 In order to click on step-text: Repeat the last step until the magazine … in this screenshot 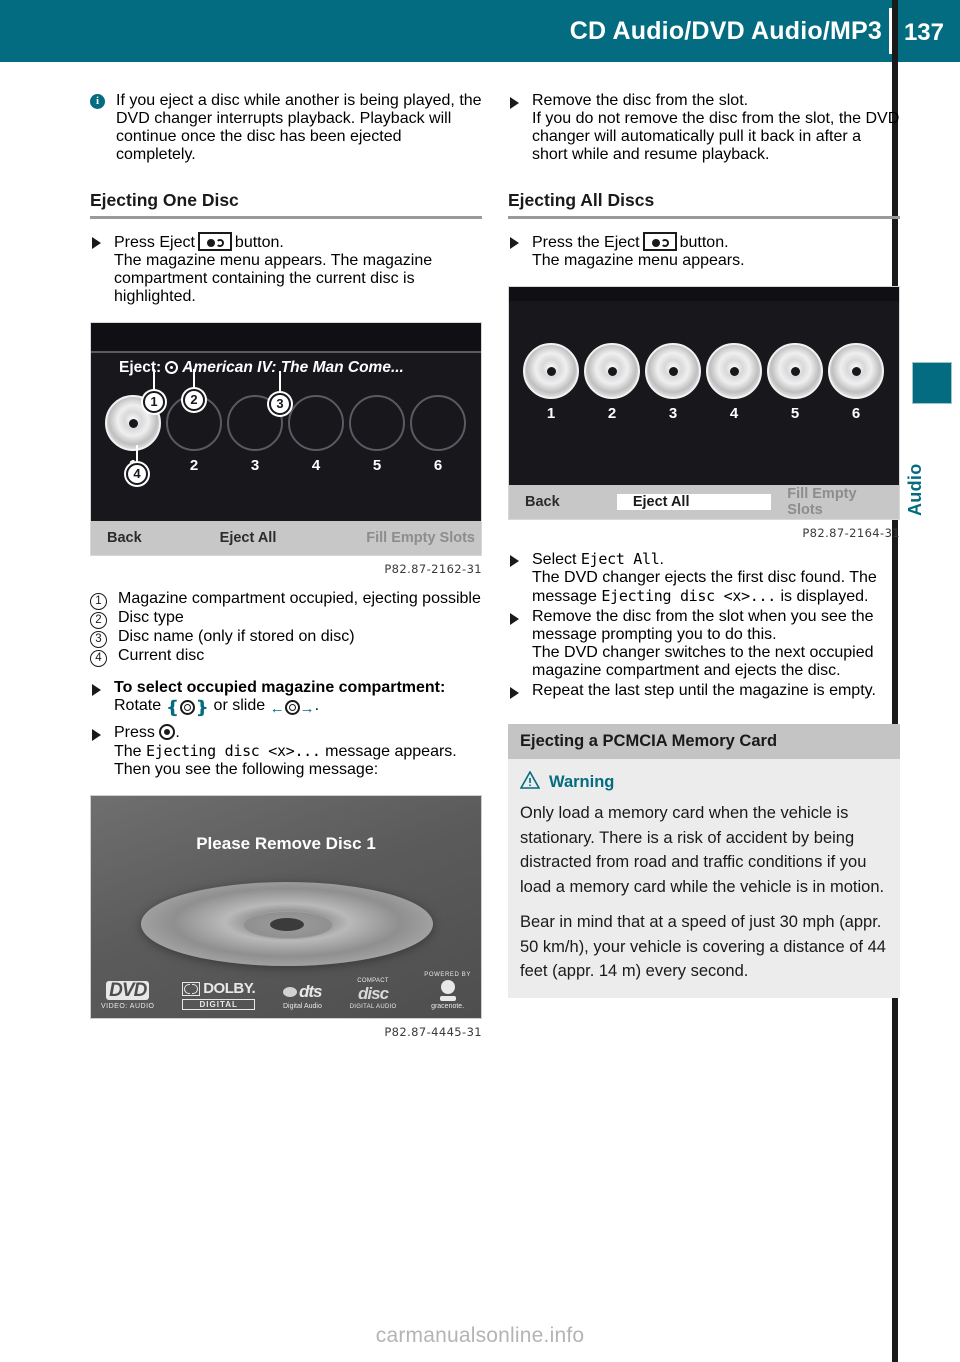, I will do `click(704, 690)`.